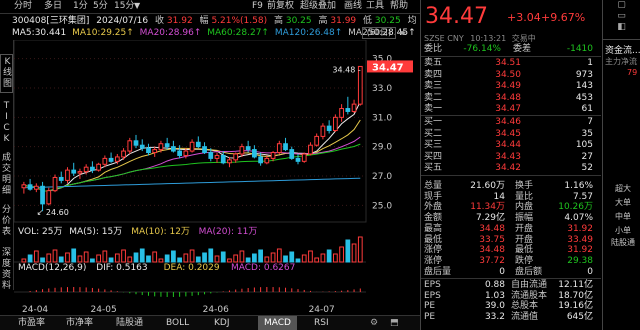 The height and width of the screenshot is (330, 640). I want to click on avg-label: 均, so click(412, 21).